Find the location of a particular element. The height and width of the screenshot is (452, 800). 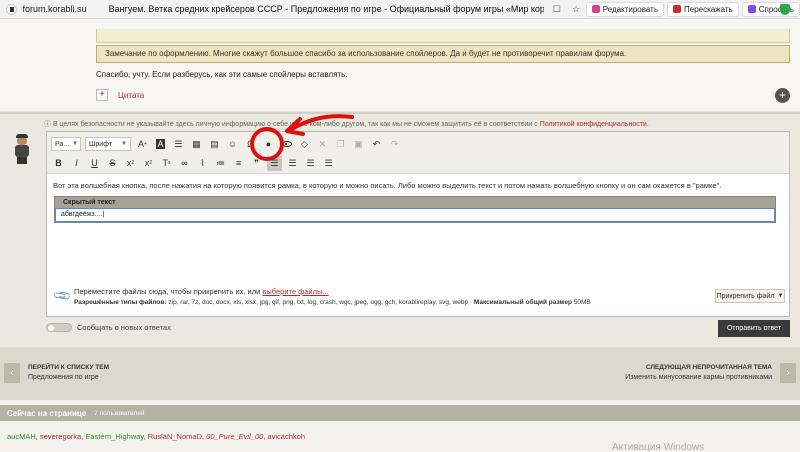

edit-icon is located at coordinates (595, 9).